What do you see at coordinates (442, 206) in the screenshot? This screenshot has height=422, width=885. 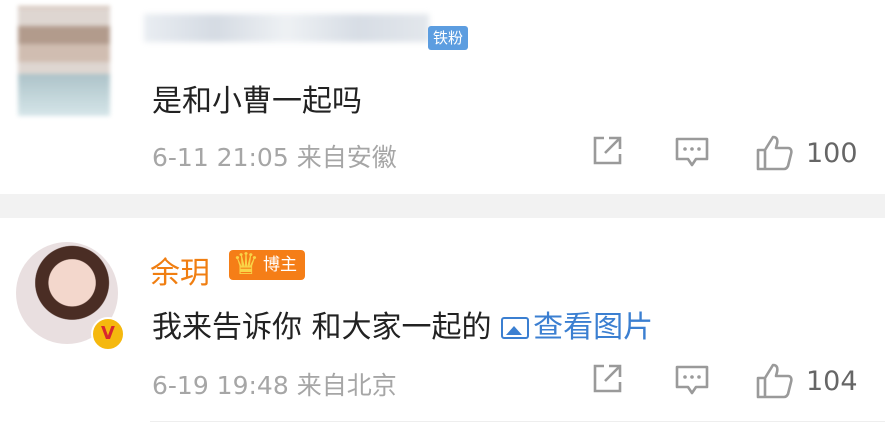 I see `section-divider` at bounding box center [442, 206].